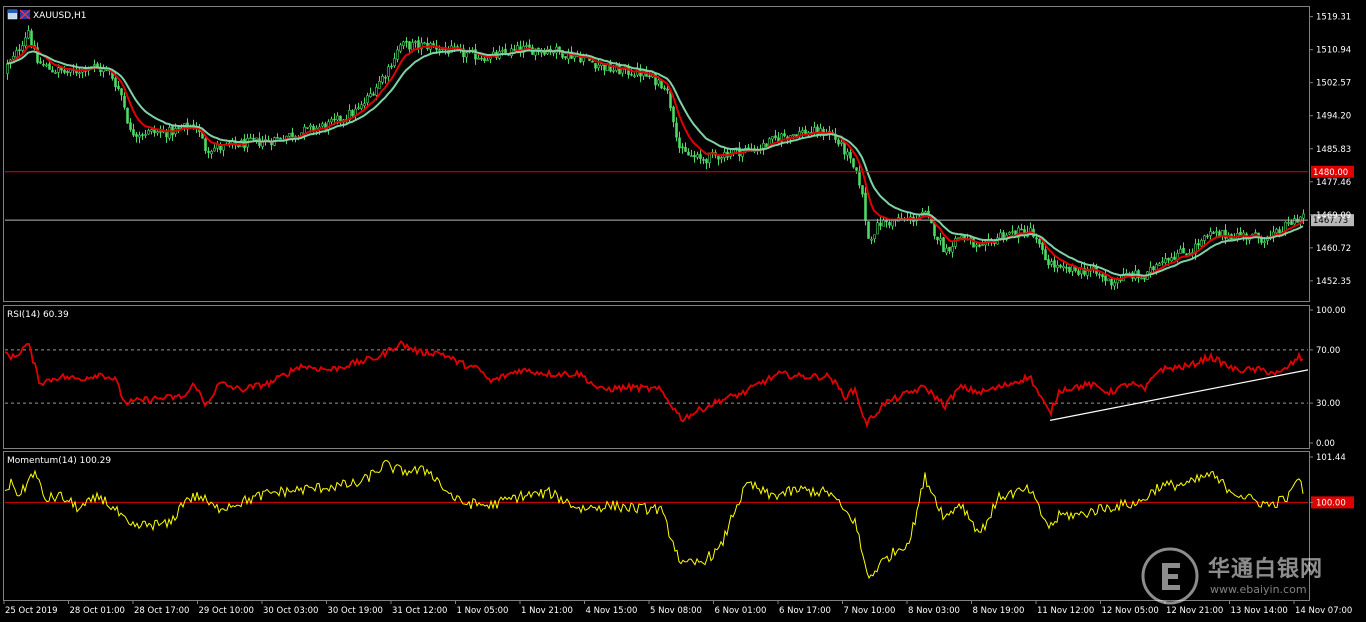  Describe the element at coordinates (1333, 51) in the screenshot. I see `price-tick-label: 1510.94` at that location.